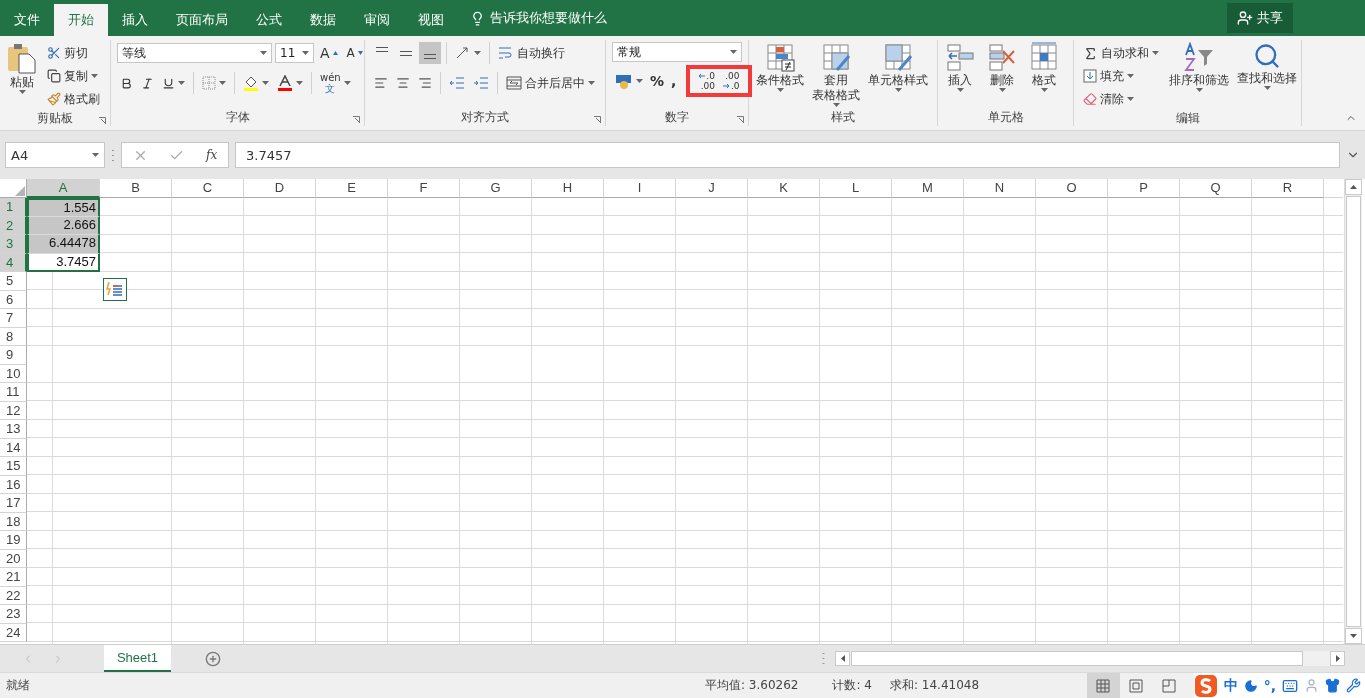  Describe the element at coordinates (147, 83) in the screenshot. I see `italic-icon` at that location.